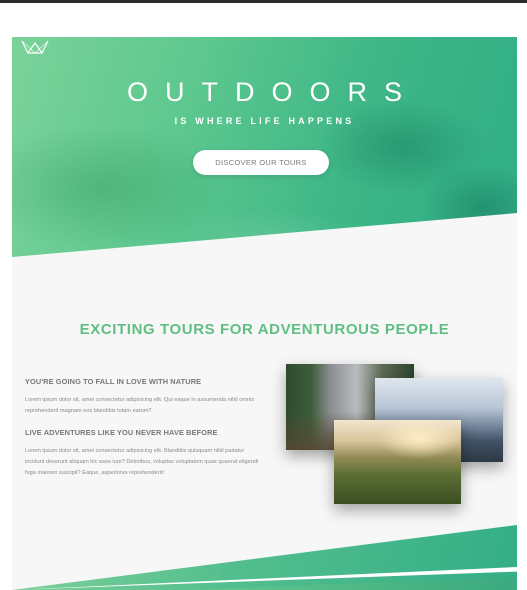 The image size is (527, 590). I want to click on about-block-title-1: YOU'RE GOING TO FALL IN LOVE WITH NATURE, so click(113, 381).